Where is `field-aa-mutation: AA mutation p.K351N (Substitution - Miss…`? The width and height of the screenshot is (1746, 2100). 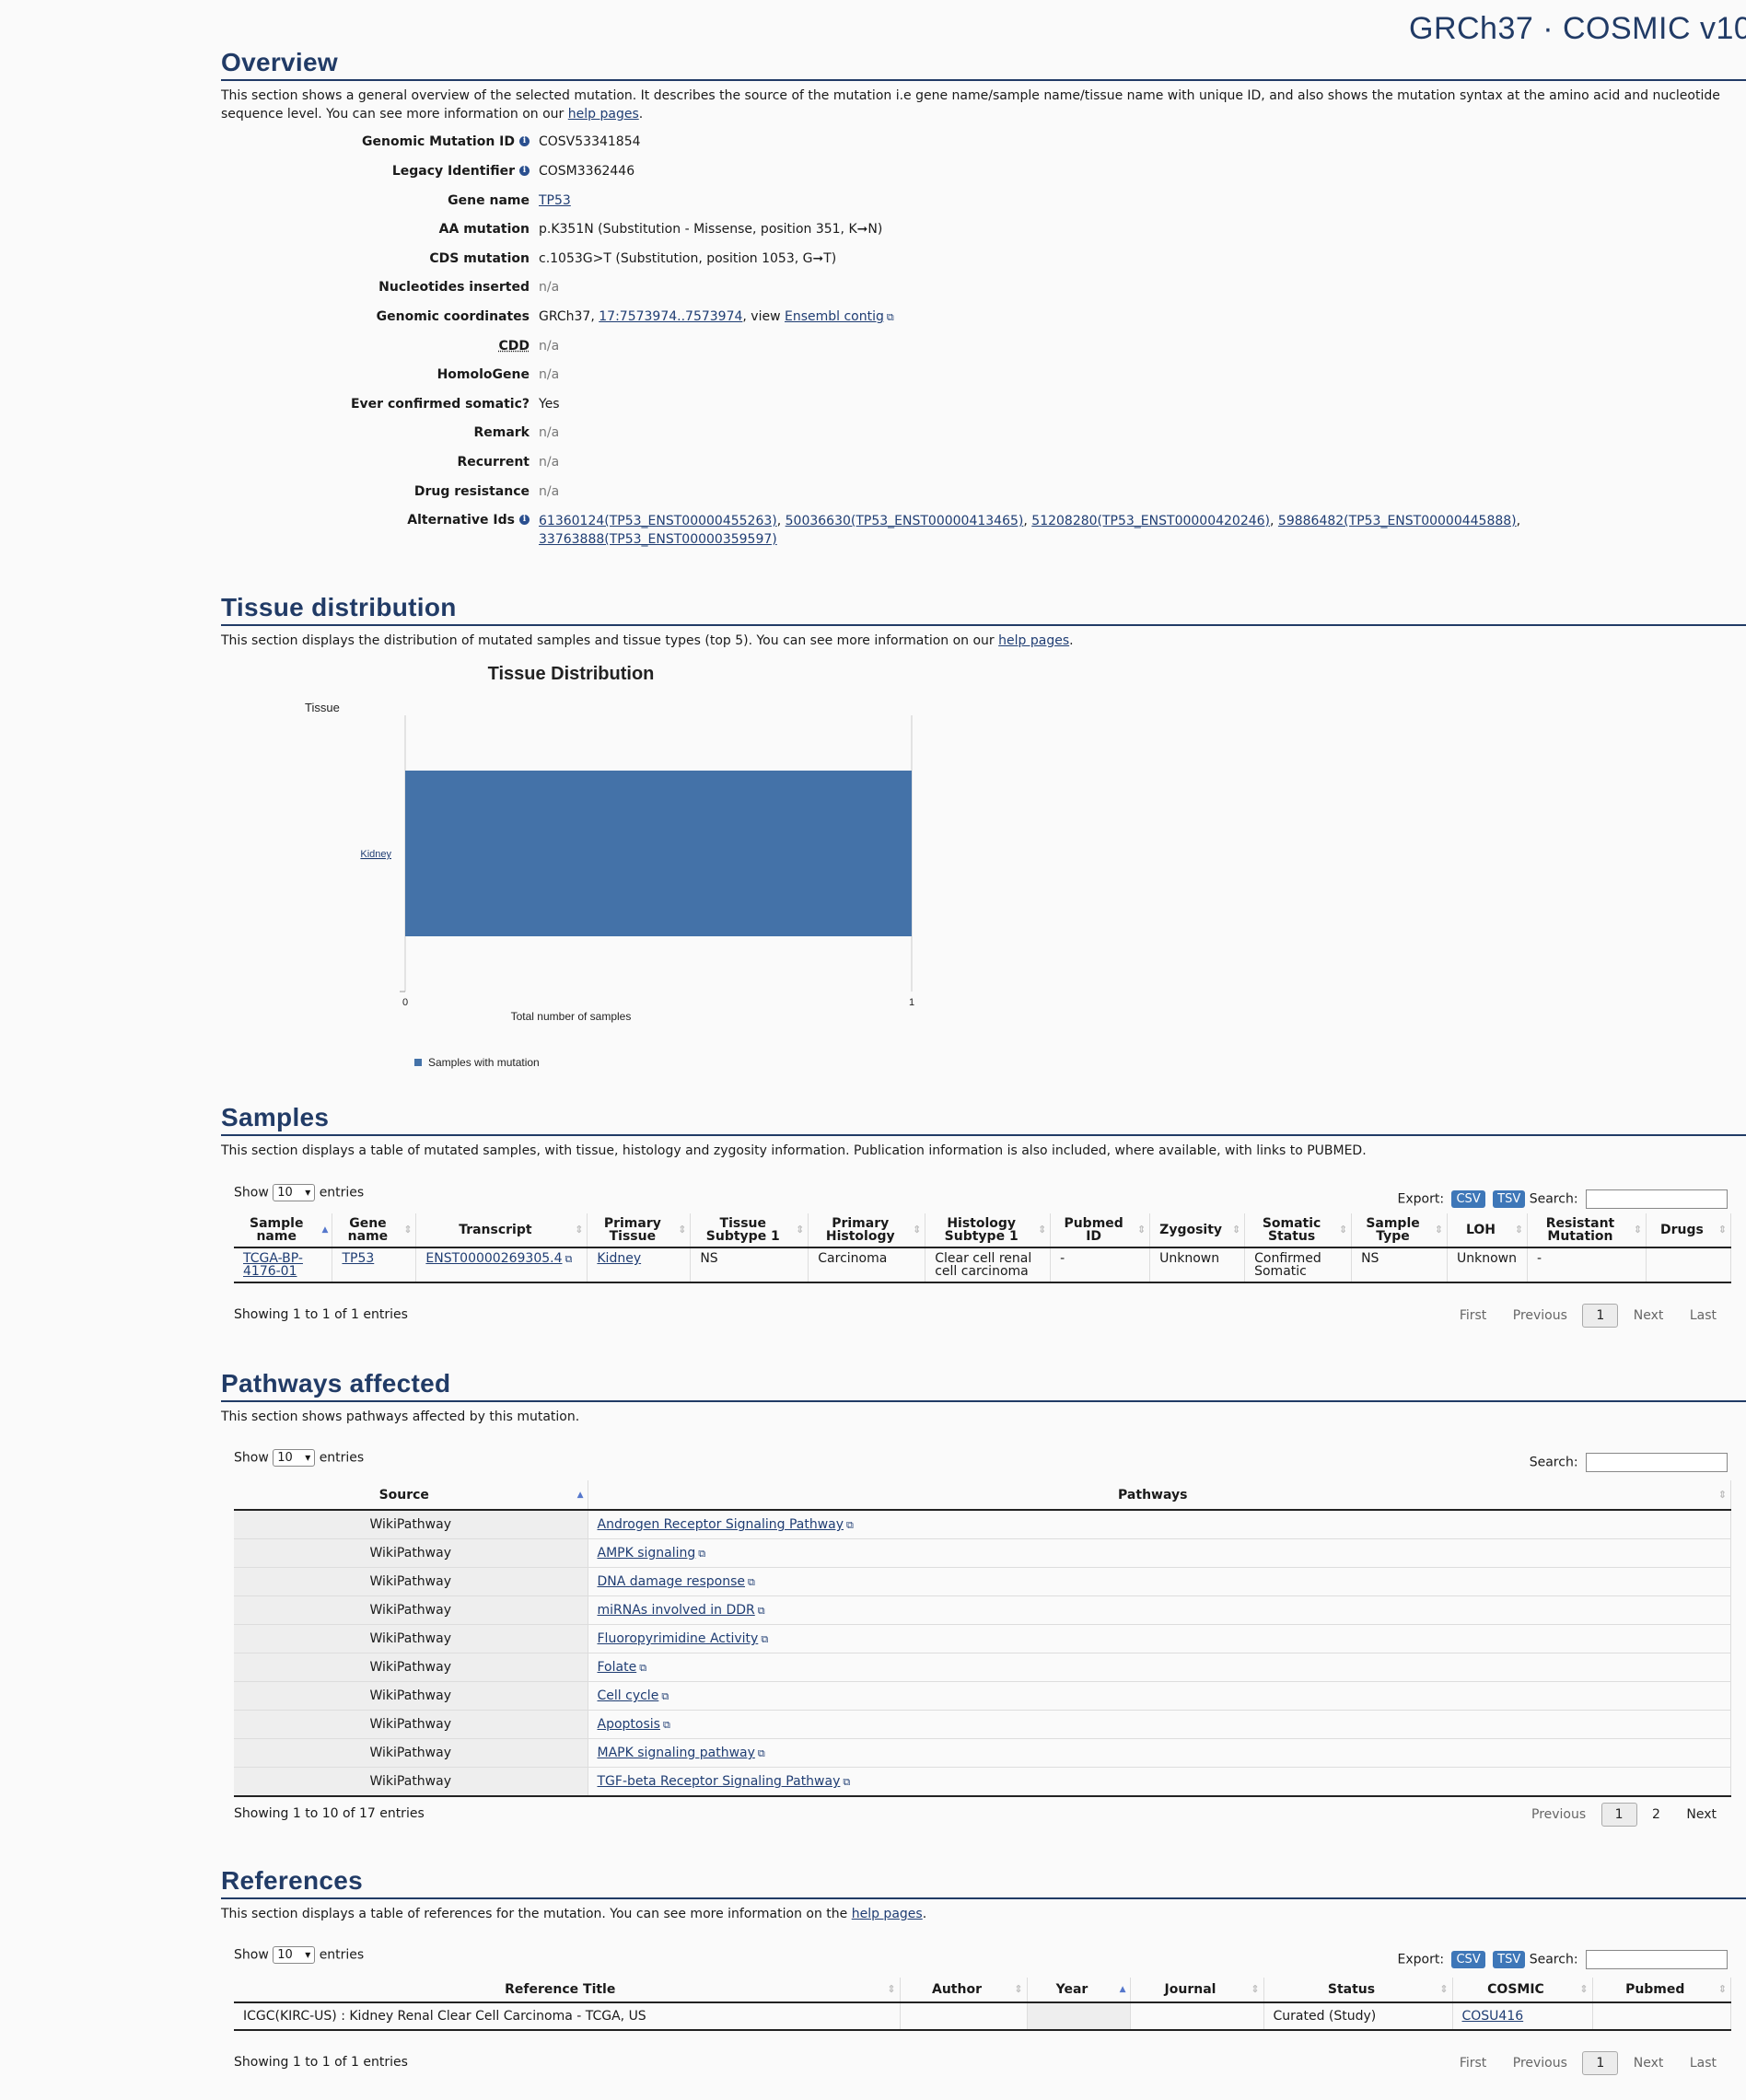 field-aa-mutation: AA mutation p.K351N (Substitution - Miss… is located at coordinates (976, 232).